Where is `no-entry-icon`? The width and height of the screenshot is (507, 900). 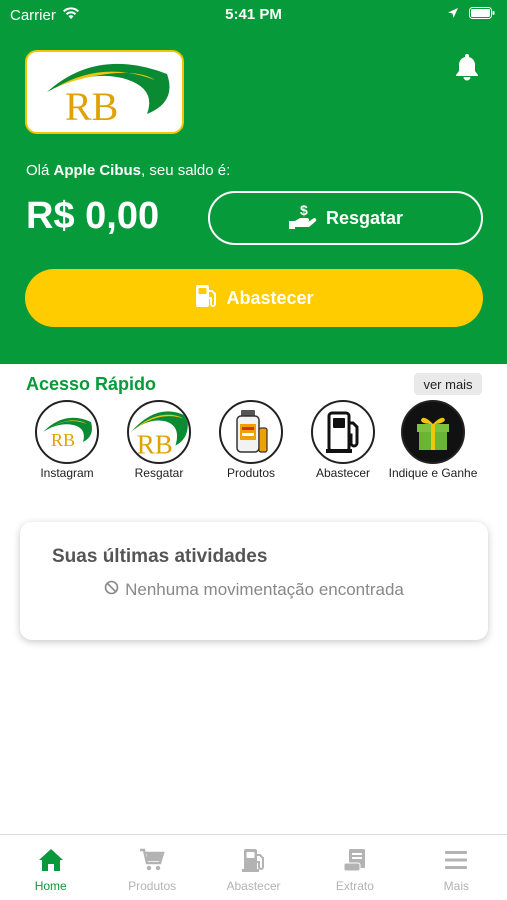
no-entry-icon is located at coordinates (111, 590).